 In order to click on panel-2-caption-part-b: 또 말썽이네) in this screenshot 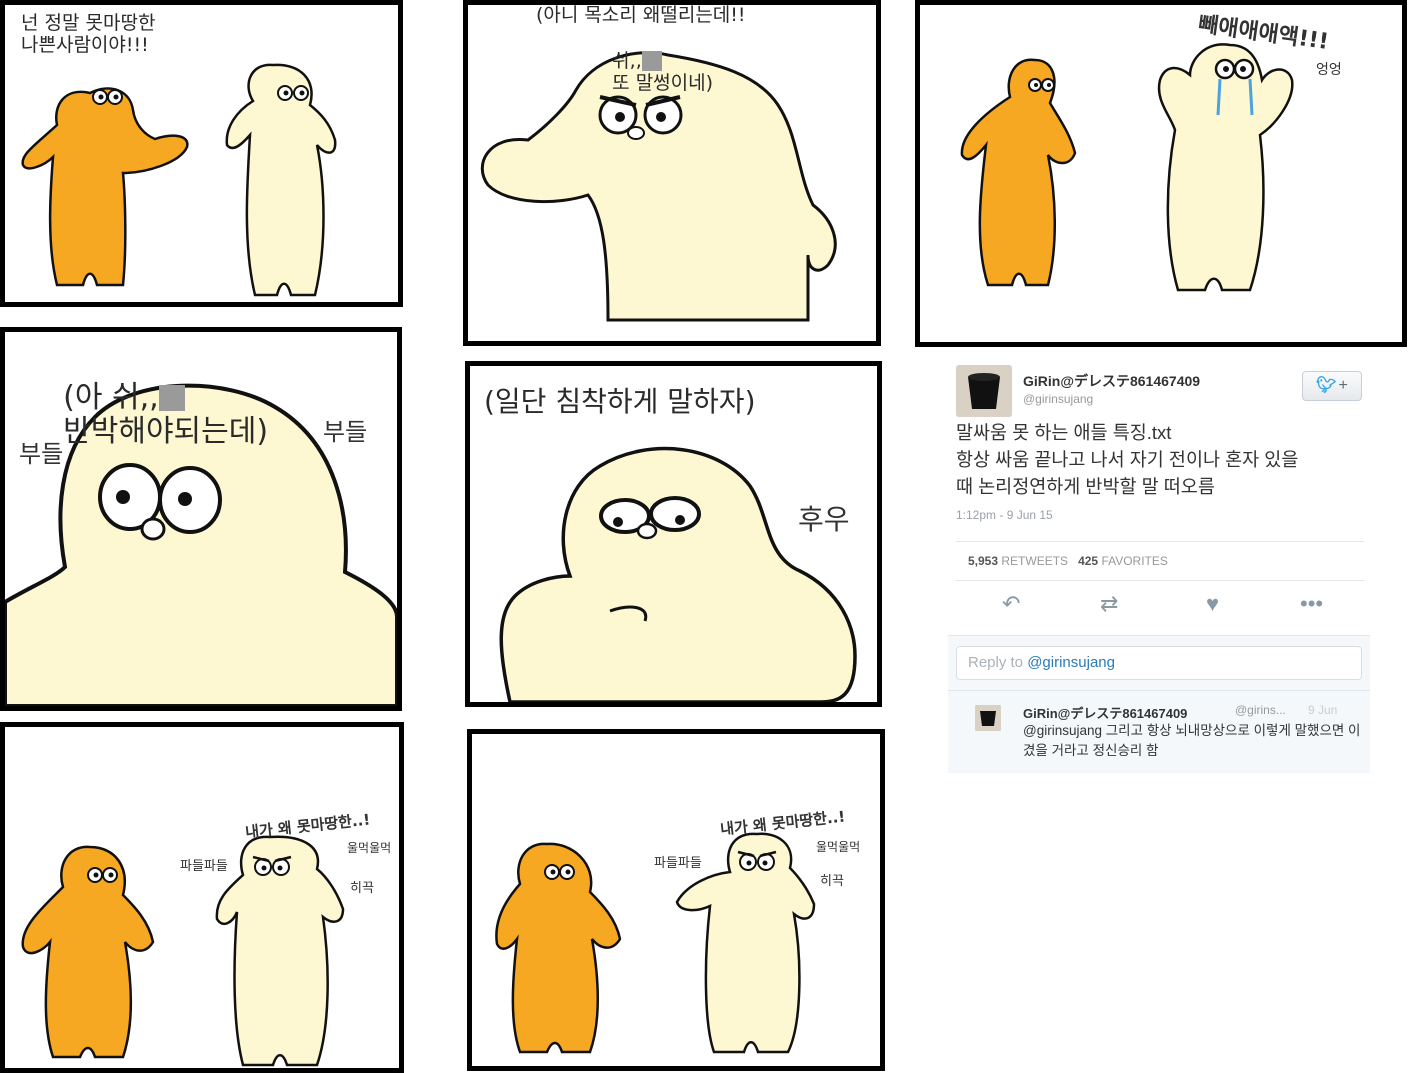, I will do `click(663, 82)`.